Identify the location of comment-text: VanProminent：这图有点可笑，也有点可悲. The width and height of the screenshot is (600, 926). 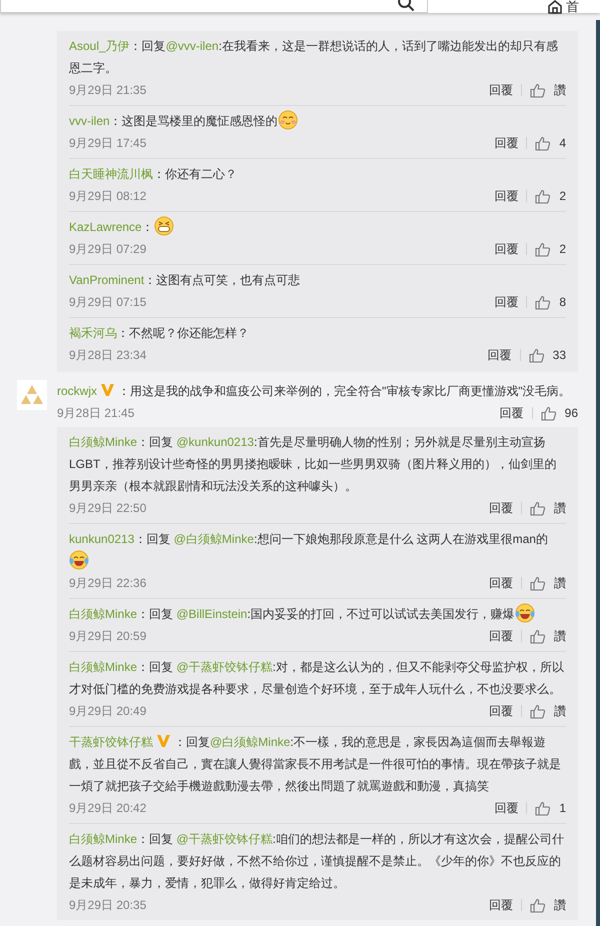
(185, 280).